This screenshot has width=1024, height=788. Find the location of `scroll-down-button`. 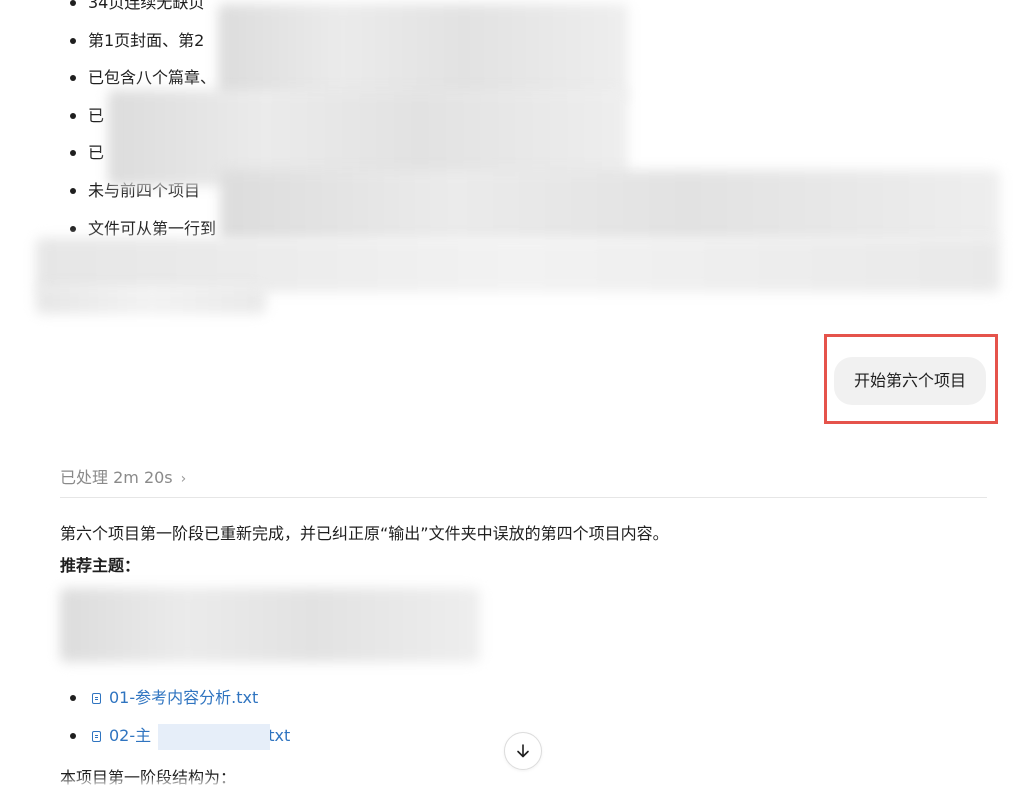

scroll-down-button is located at coordinates (523, 751).